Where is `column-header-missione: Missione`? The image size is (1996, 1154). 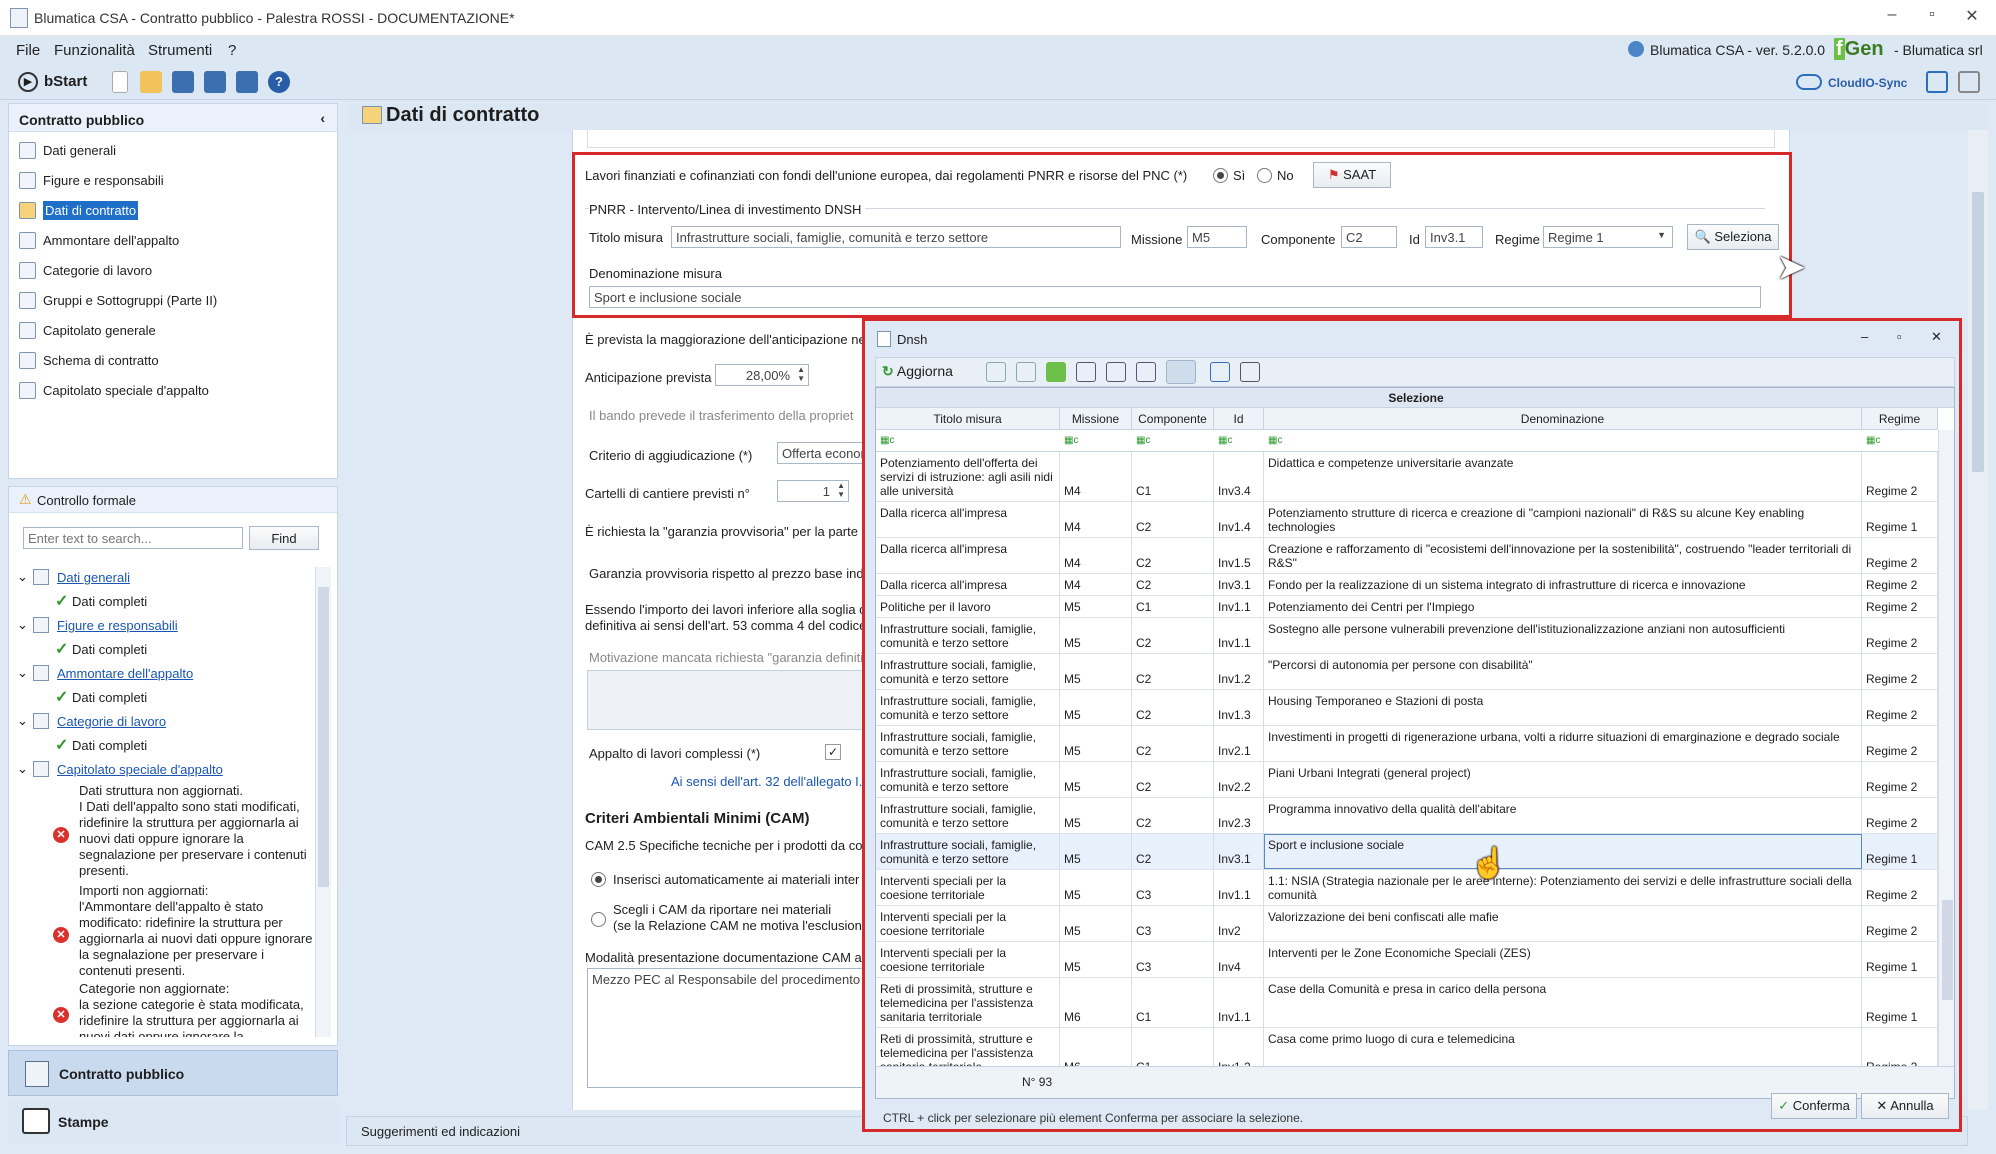 column-header-missione: Missione is located at coordinates (1096, 419).